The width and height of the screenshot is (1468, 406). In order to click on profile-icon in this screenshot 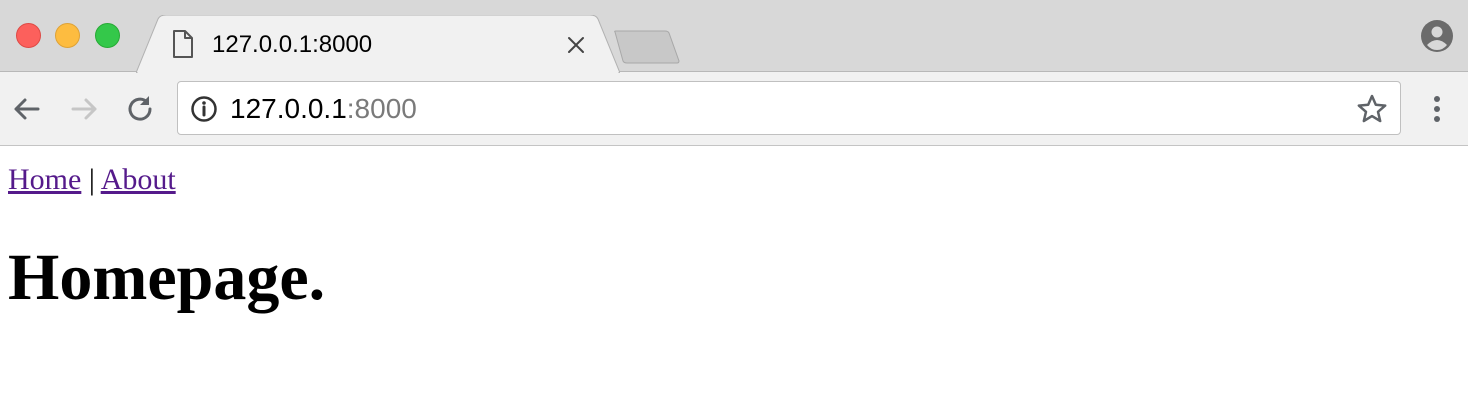, I will do `click(1437, 36)`.